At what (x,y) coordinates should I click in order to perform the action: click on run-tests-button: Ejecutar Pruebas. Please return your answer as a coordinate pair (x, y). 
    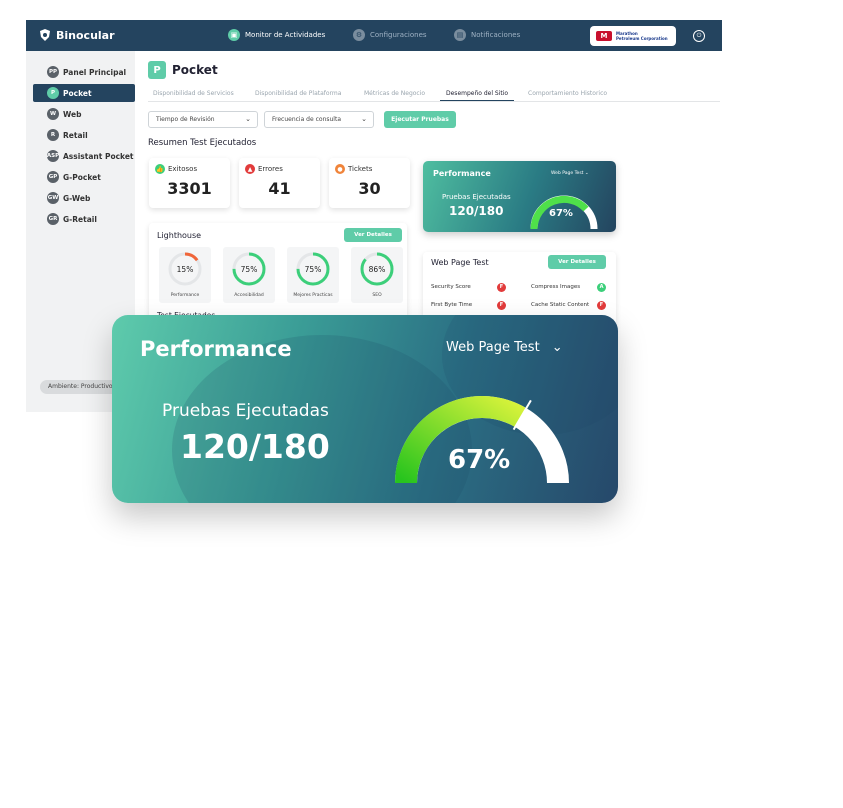
    Looking at the image, I should click on (420, 119).